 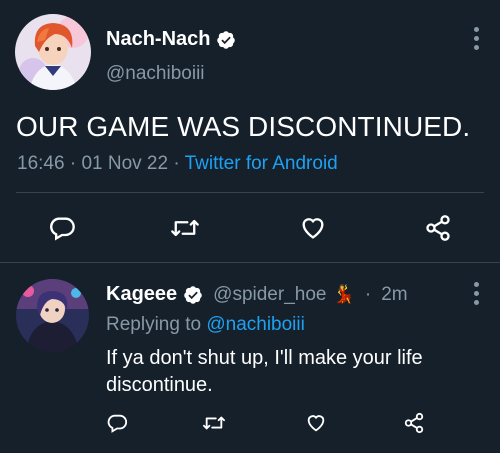 What do you see at coordinates (243, 126) in the screenshot?
I see `tweet-text: OUR GAME WAS DISCONTINUED.` at bounding box center [243, 126].